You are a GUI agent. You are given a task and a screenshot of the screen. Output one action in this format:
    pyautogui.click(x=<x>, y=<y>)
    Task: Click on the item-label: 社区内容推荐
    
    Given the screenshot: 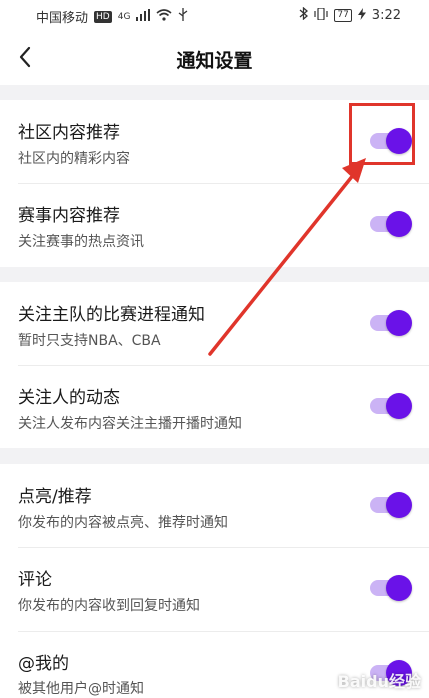 What is the action you would take?
    pyautogui.click(x=69, y=133)
    